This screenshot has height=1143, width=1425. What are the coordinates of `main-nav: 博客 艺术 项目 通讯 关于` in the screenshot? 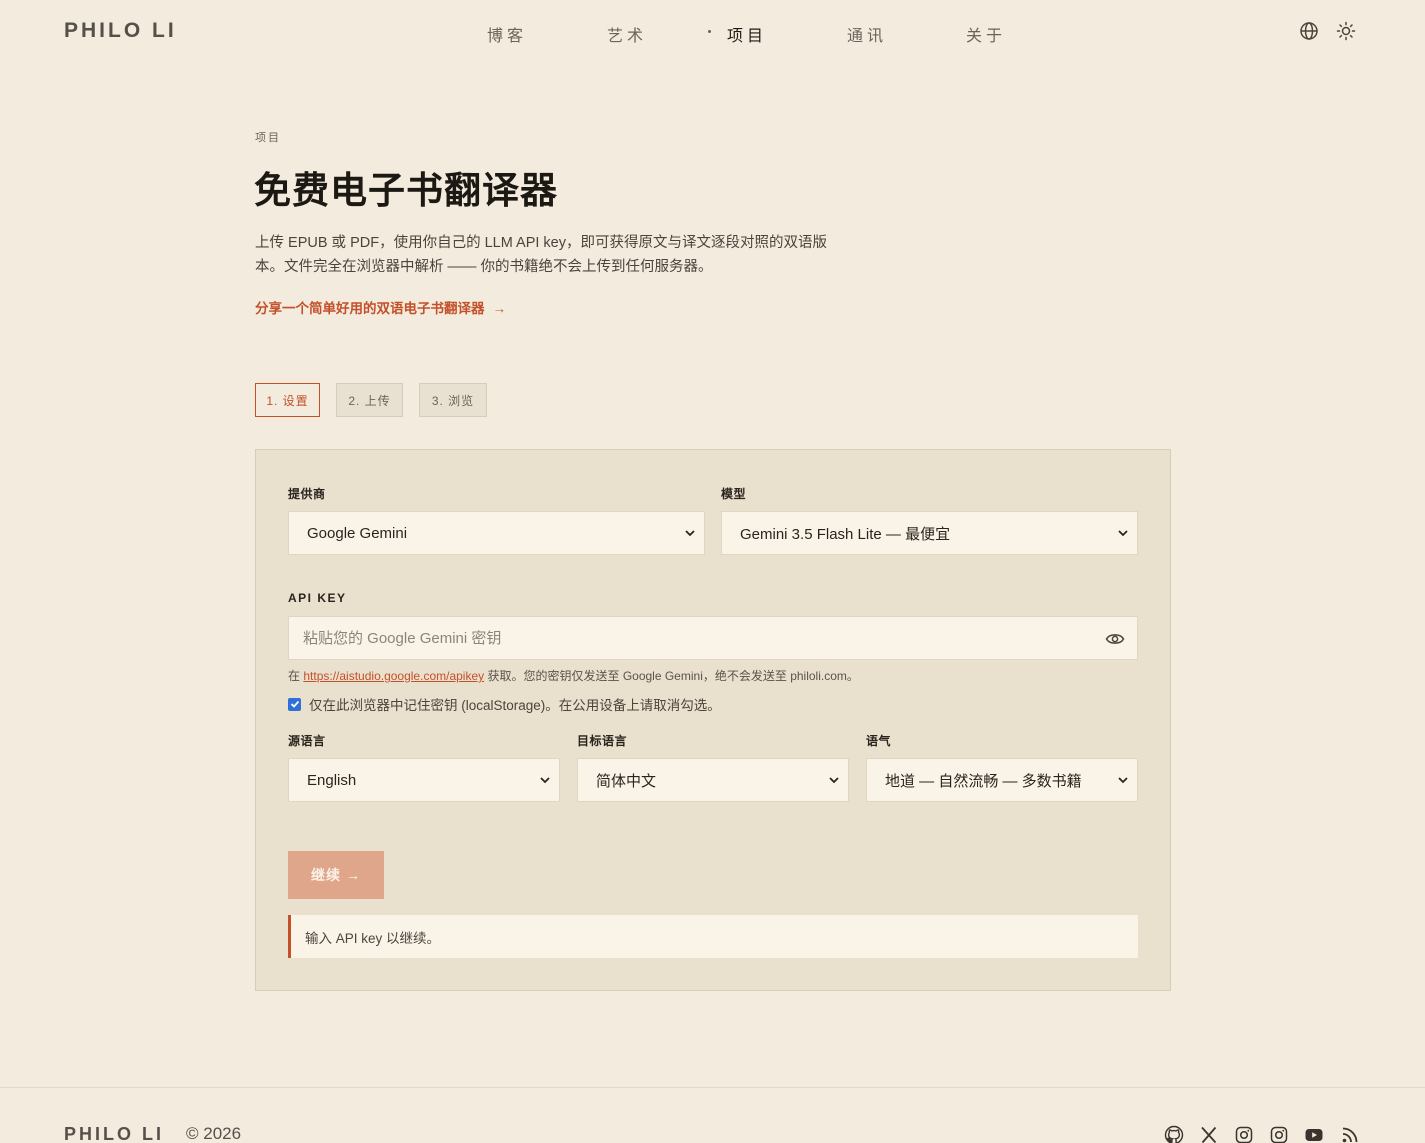 It's located at (712, 34).